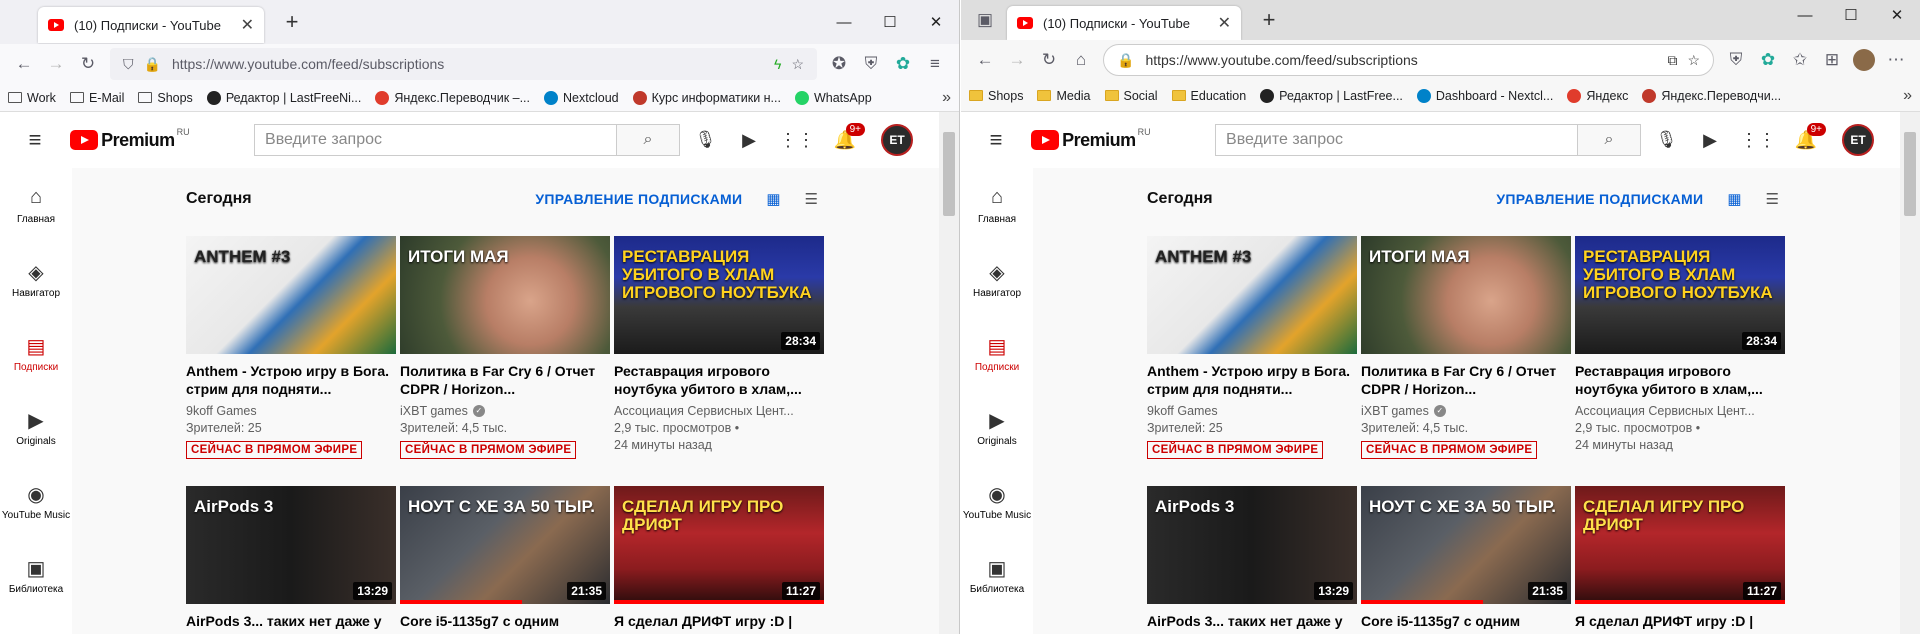 This screenshot has height=634, width=1920. I want to click on color-extension-icon: ✿, so click(1768, 60).